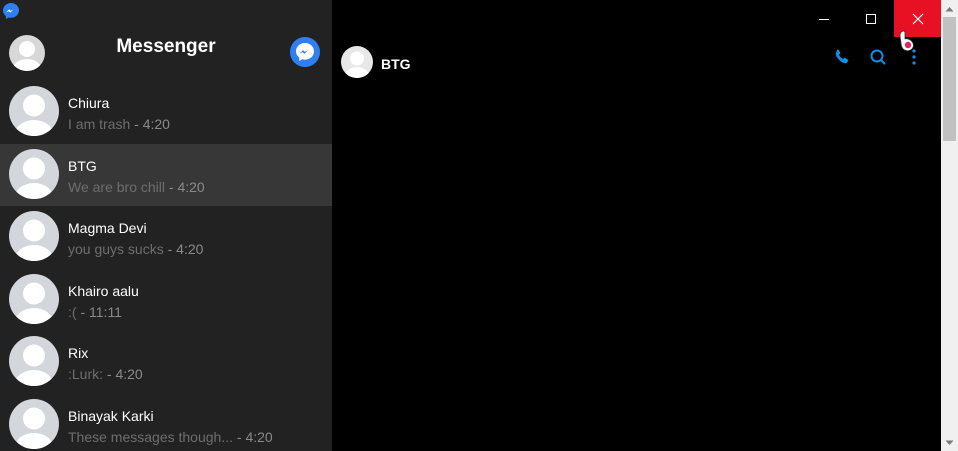 This screenshot has width=958, height=451. Describe the element at coordinates (166, 174) in the screenshot. I see `conversation-item: BTG We are bro chill - 4:20` at that location.